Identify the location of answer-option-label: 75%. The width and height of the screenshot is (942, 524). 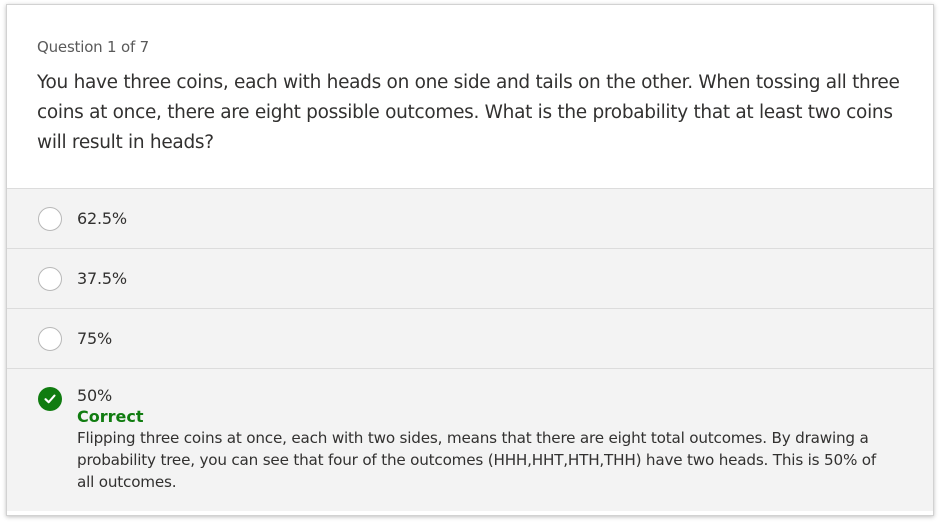
(94, 338).